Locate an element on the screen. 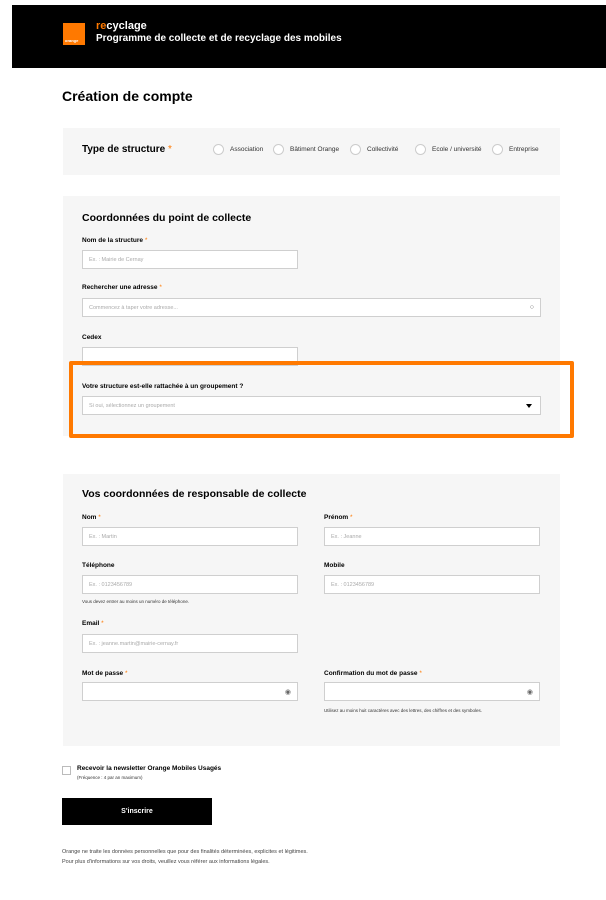 This screenshot has height=900, width=606. mobile-label: Mobile is located at coordinates (334, 565).